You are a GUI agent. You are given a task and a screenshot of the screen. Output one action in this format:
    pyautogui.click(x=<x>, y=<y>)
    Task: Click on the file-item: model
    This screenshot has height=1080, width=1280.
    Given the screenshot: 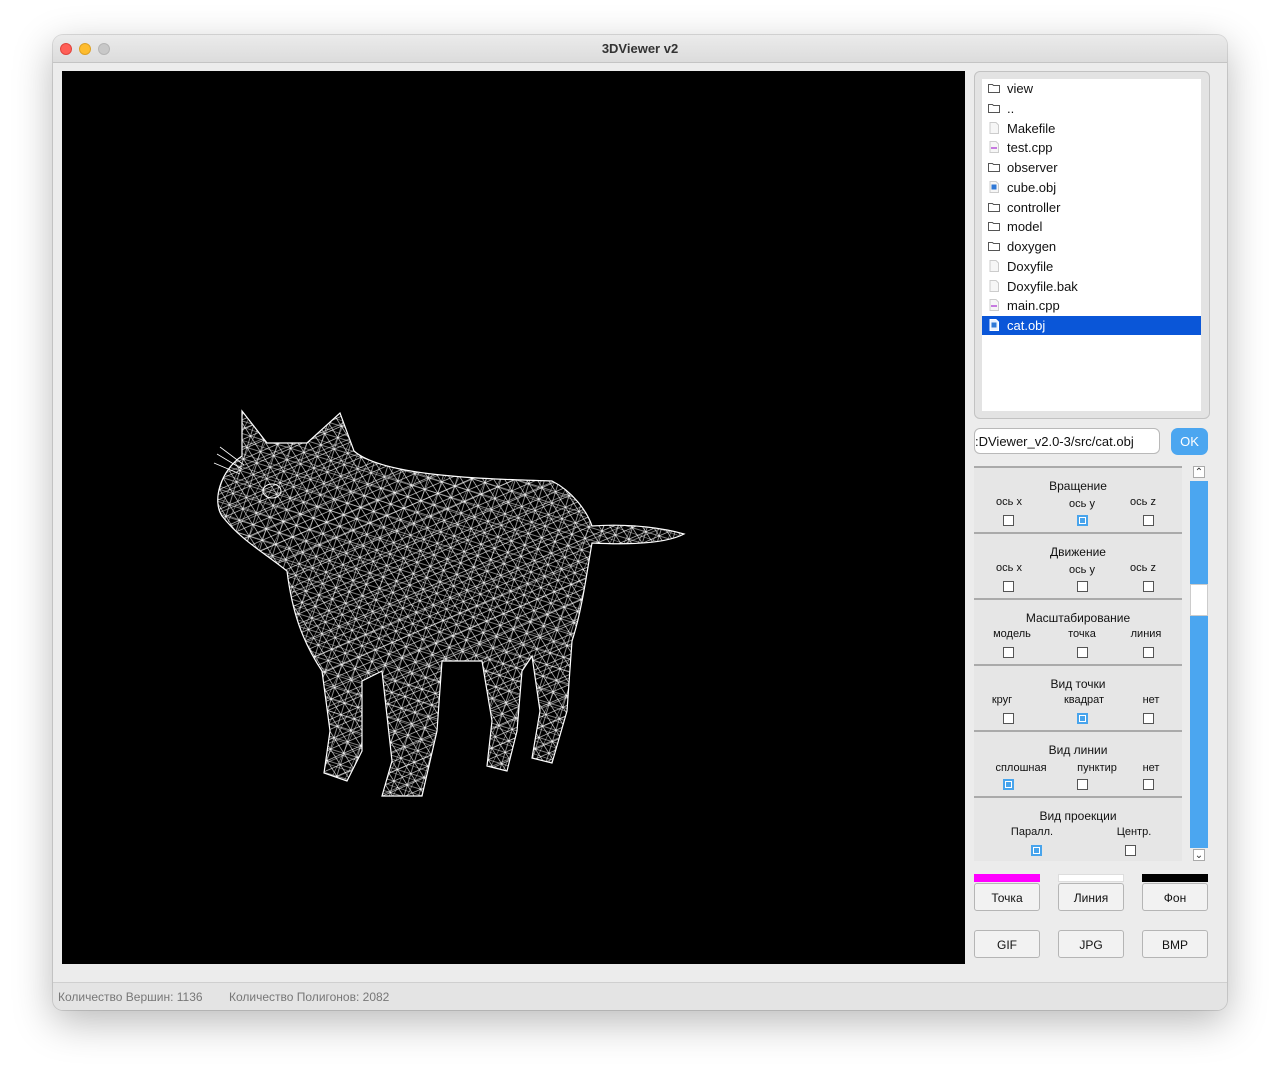 What is the action you would take?
    pyautogui.click(x=1091, y=226)
    